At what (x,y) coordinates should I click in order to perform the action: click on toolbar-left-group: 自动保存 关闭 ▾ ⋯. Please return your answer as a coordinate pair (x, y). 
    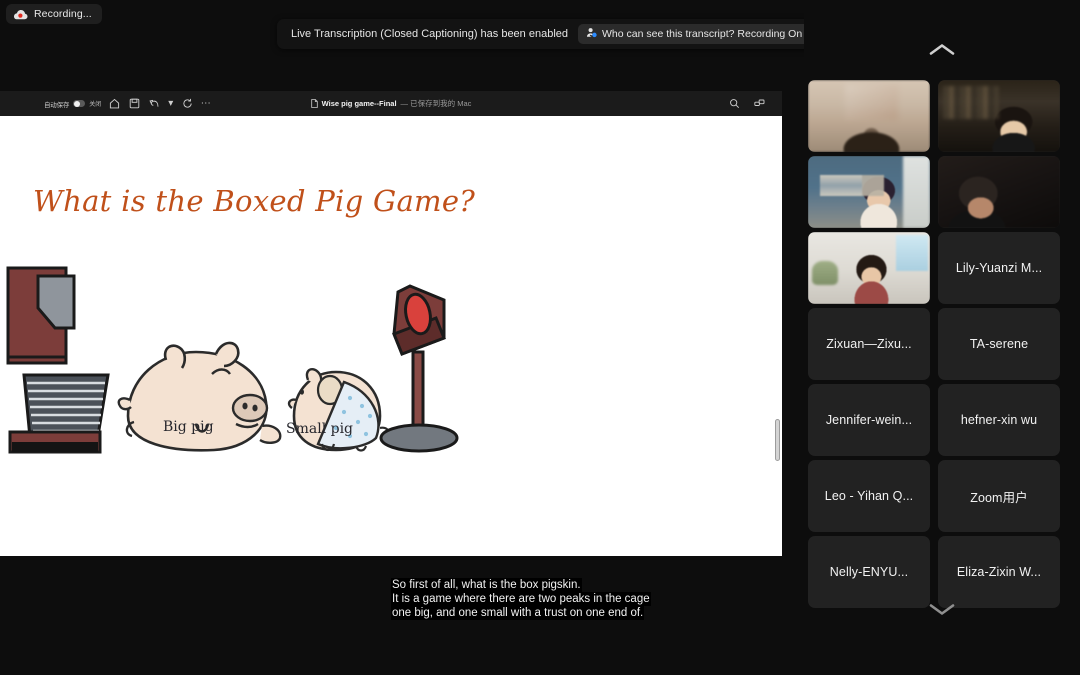
    Looking at the image, I should click on (127, 103).